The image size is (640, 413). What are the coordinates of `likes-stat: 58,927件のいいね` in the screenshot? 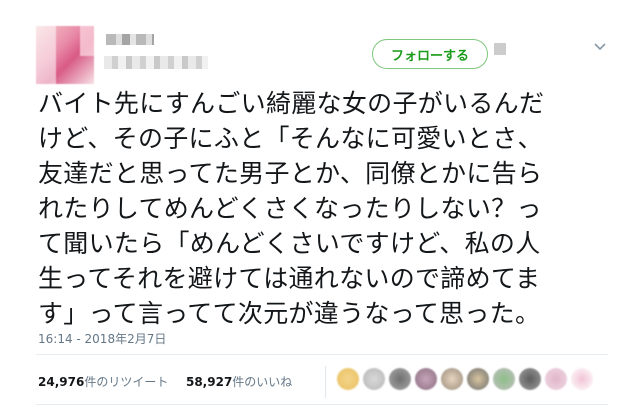 It's located at (239, 382).